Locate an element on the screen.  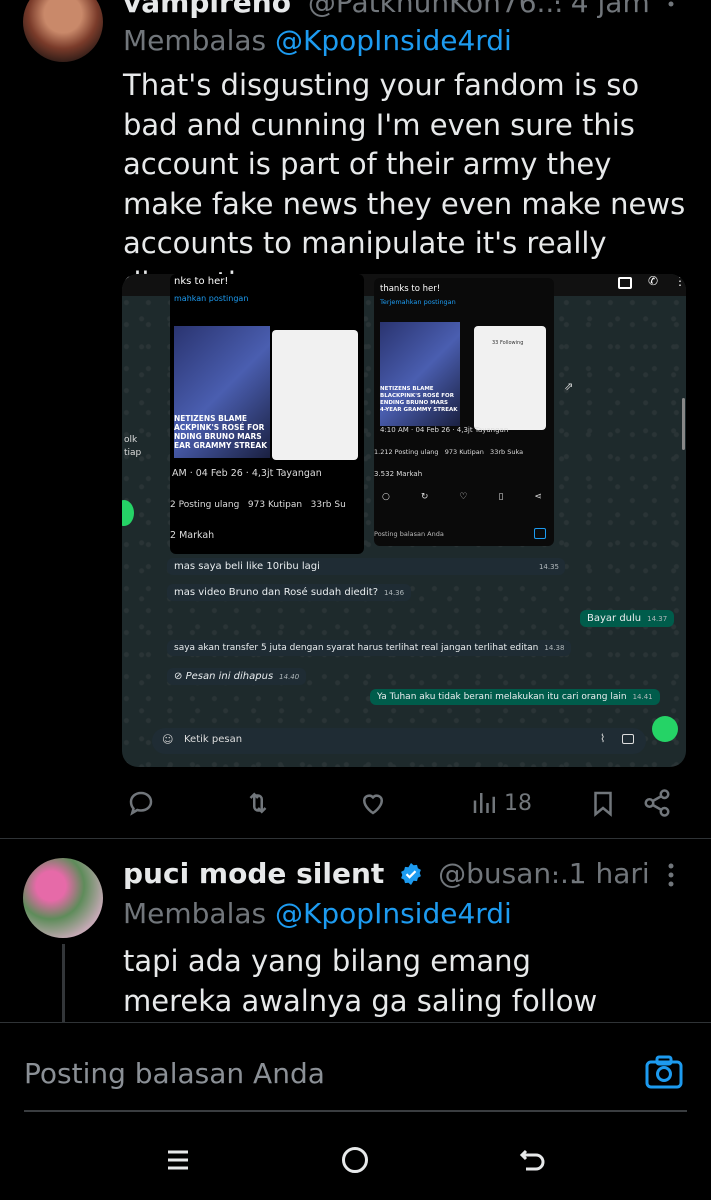
message-time: 14.38 is located at coordinates (554, 648).